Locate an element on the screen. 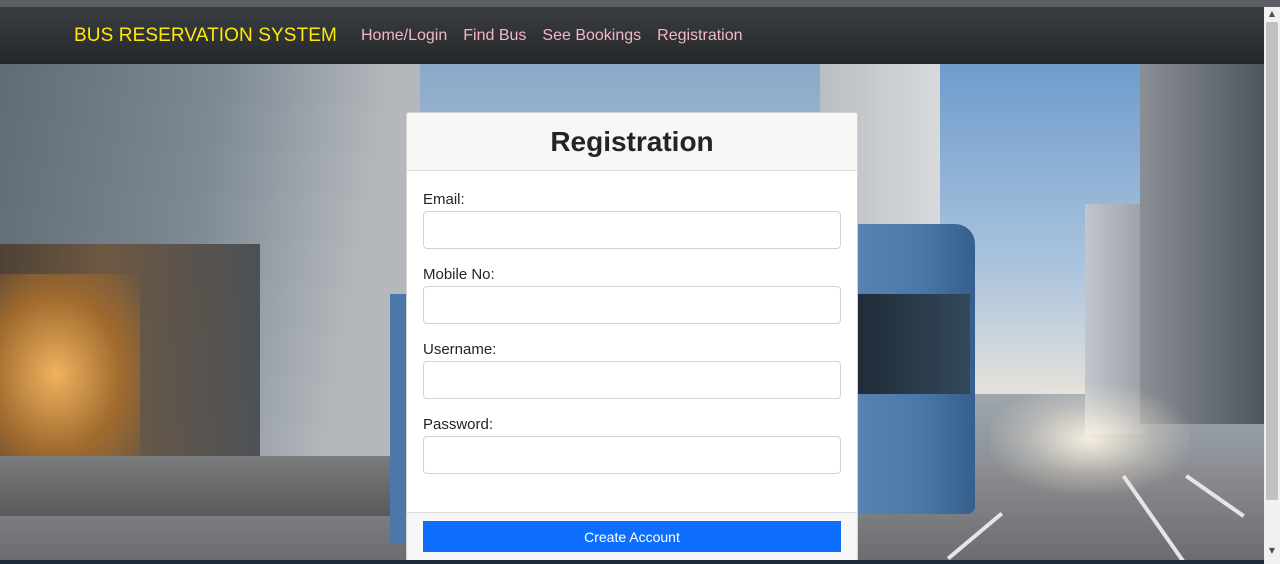 The height and width of the screenshot is (564, 1280). mobile-group: Mobile No: is located at coordinates (632, 295).